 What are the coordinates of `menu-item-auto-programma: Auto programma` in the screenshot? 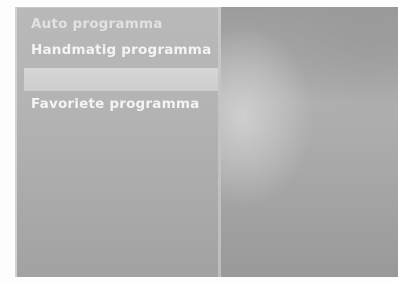 It's located at (97, 24).